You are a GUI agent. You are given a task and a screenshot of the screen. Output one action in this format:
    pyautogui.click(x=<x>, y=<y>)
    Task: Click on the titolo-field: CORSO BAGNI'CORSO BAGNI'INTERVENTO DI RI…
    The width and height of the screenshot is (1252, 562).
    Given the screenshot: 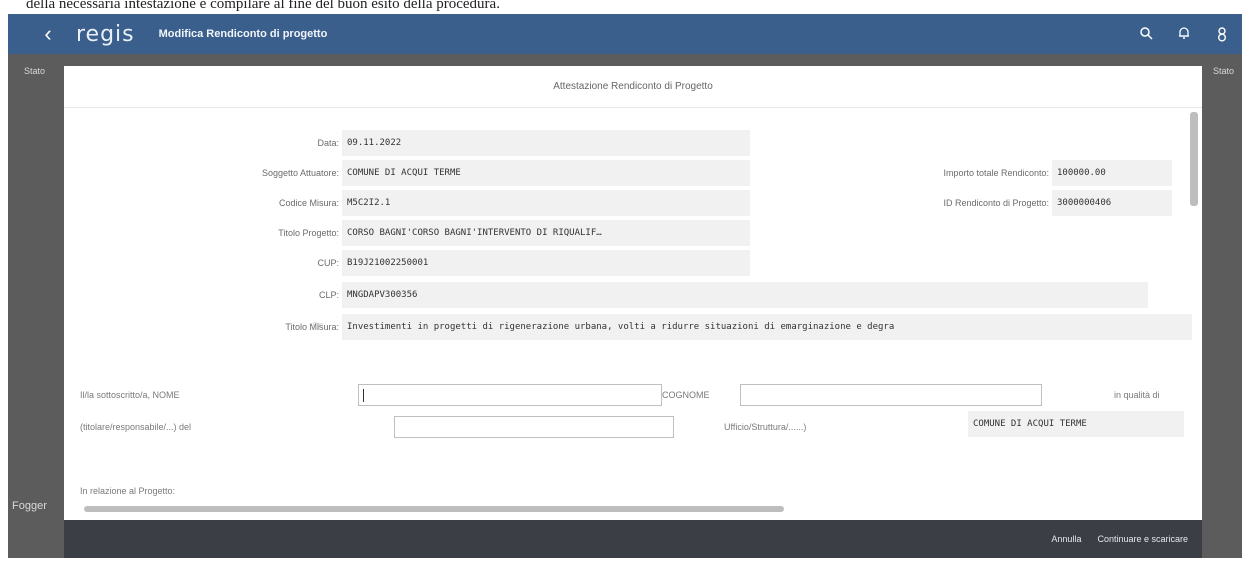 What is the action you would take?
    pyautogui.click(x=546, y=233)
    